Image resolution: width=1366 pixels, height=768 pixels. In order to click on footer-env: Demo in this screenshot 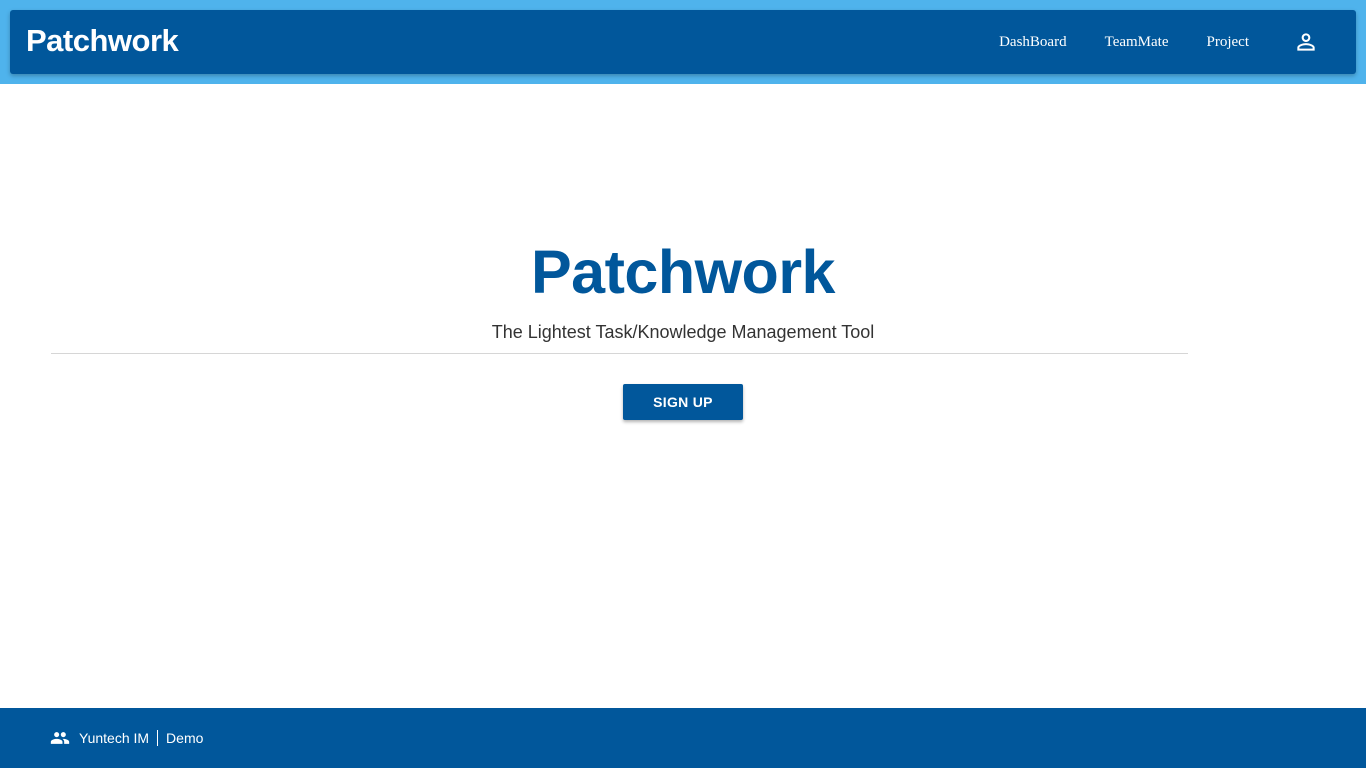, I will do `click(185, 738)`.